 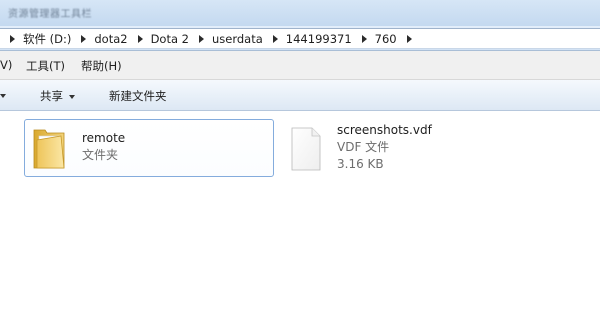 What do you see at coordinates (51, 96) in the screenshot?
I see `share-label: 共享` at bounding box center [51, 96].